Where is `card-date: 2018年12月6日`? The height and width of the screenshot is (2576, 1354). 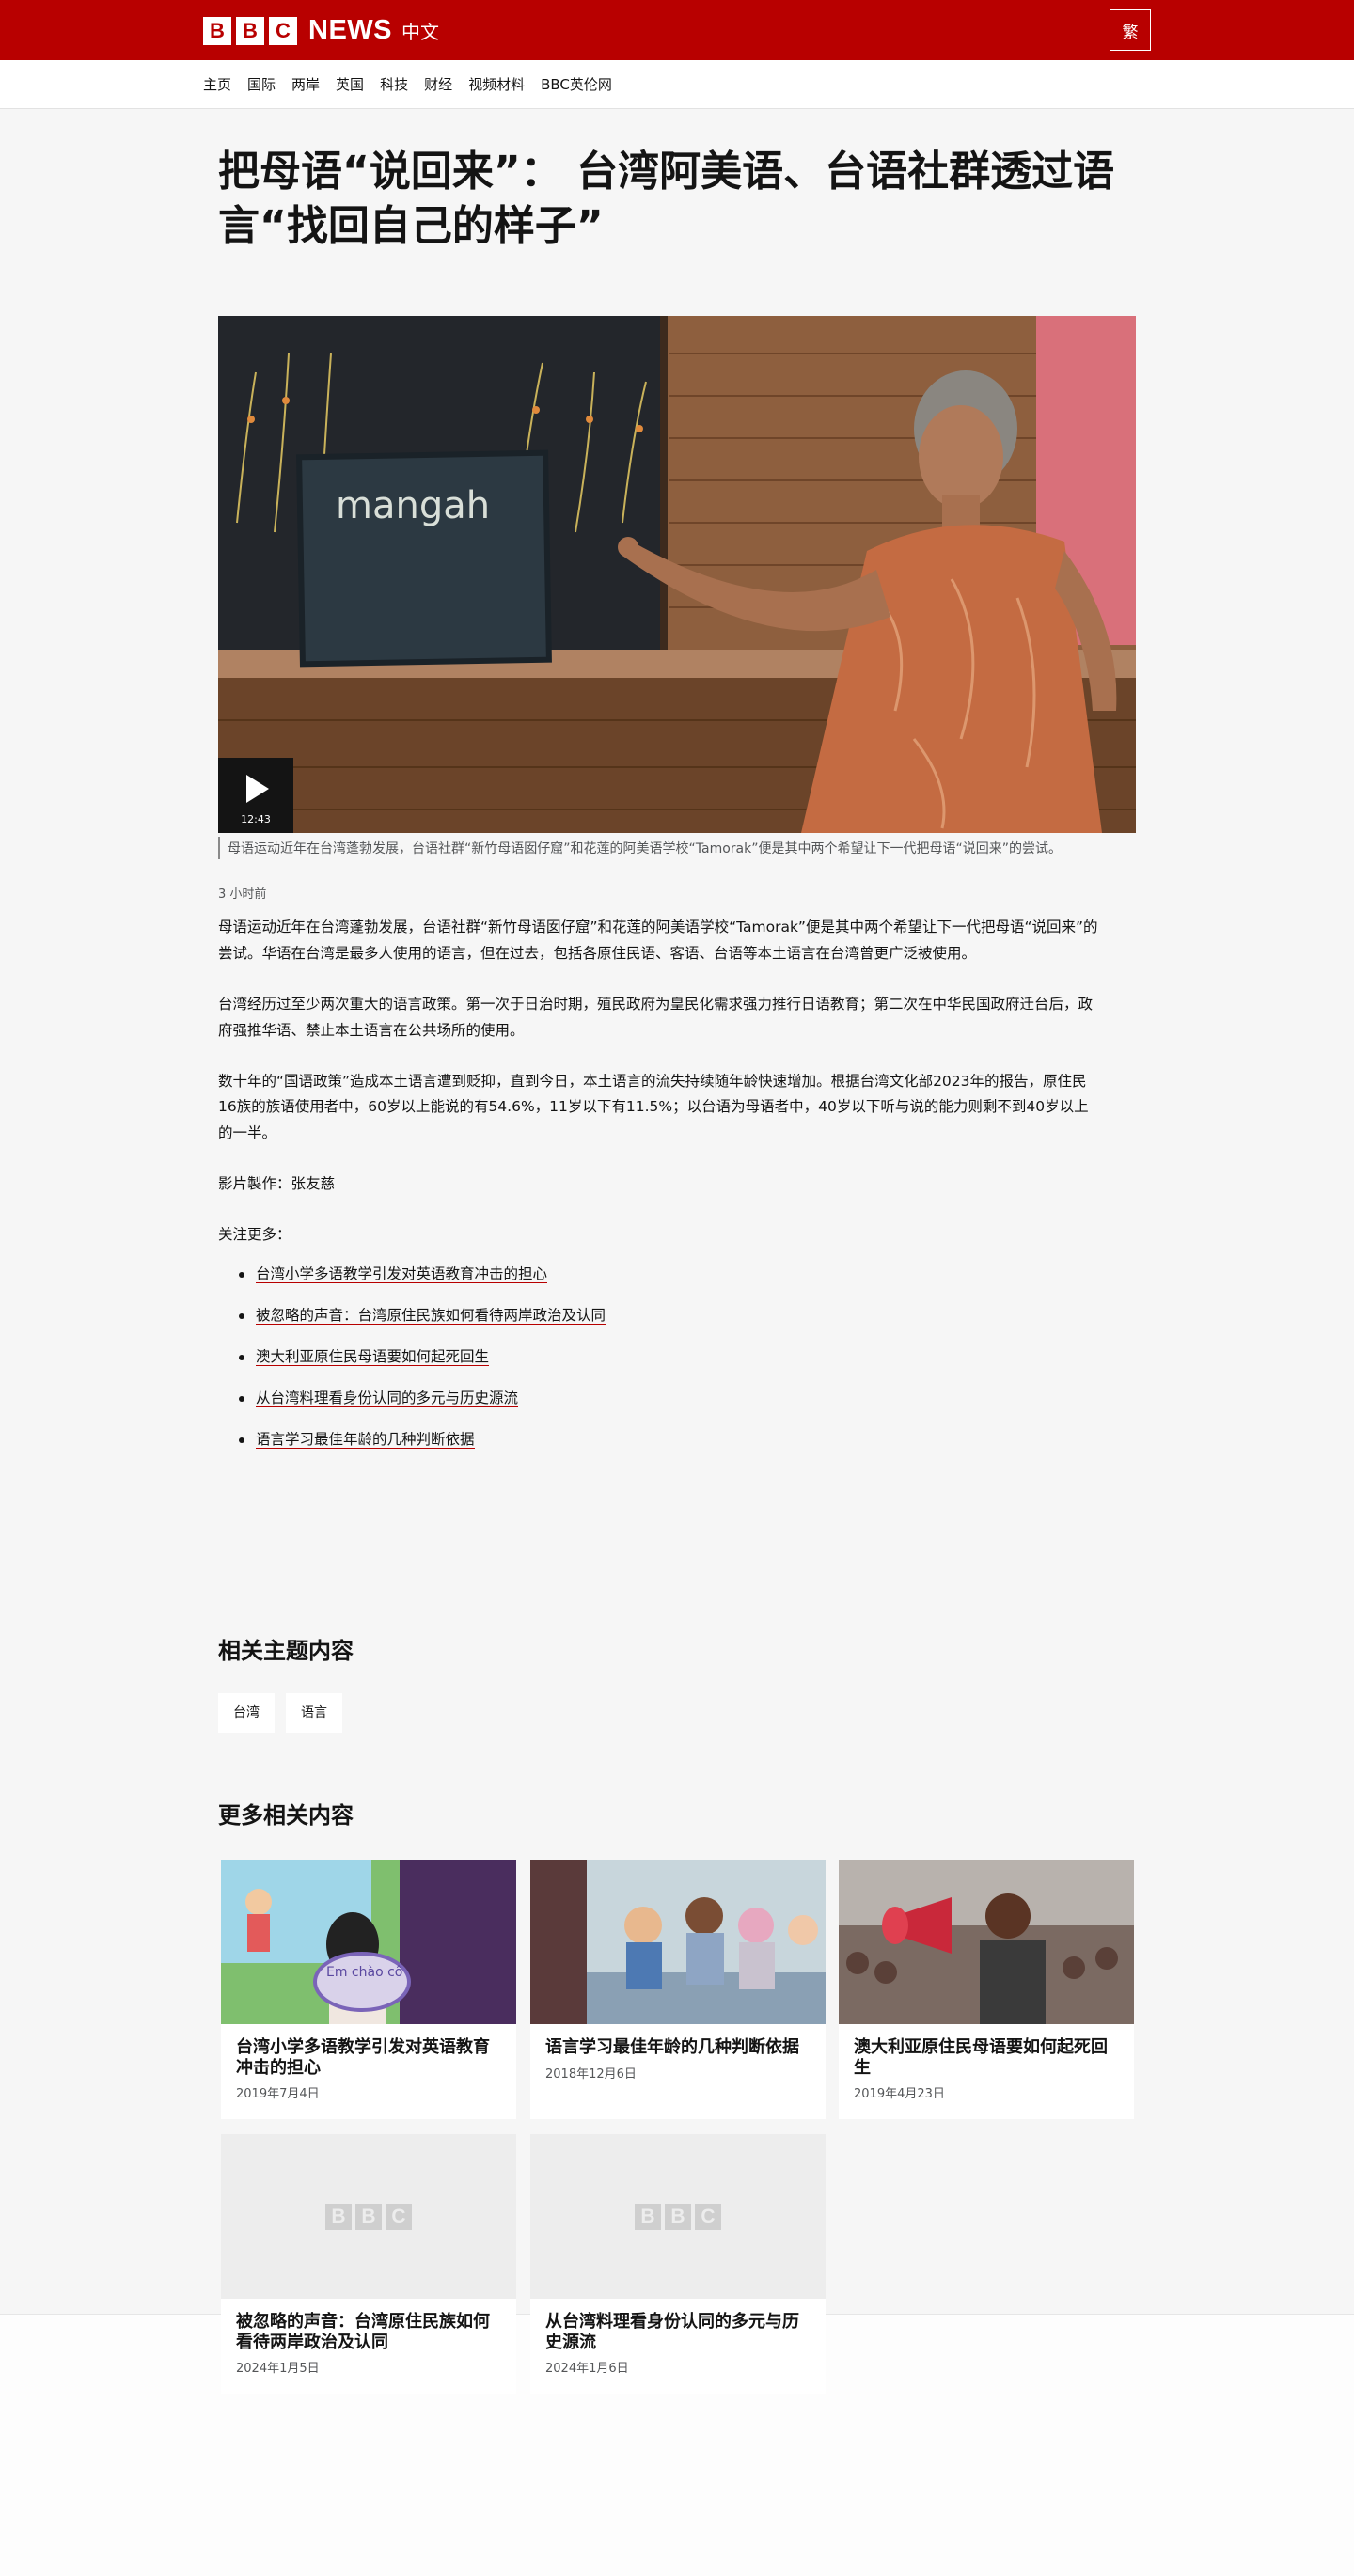 card-date: 2018年12月6日 is located at coordinates (591, 2074).